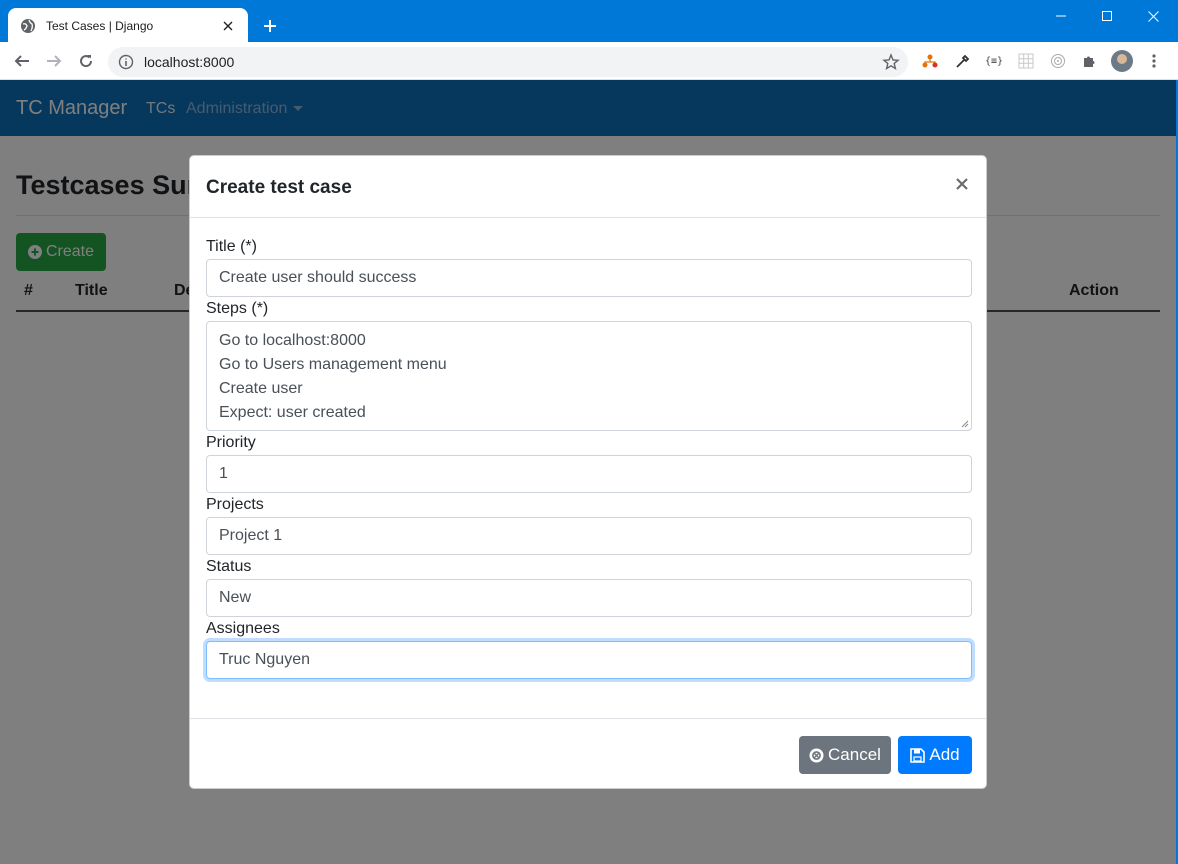  I want to click on priority-label: Priority, so click(231, 442).